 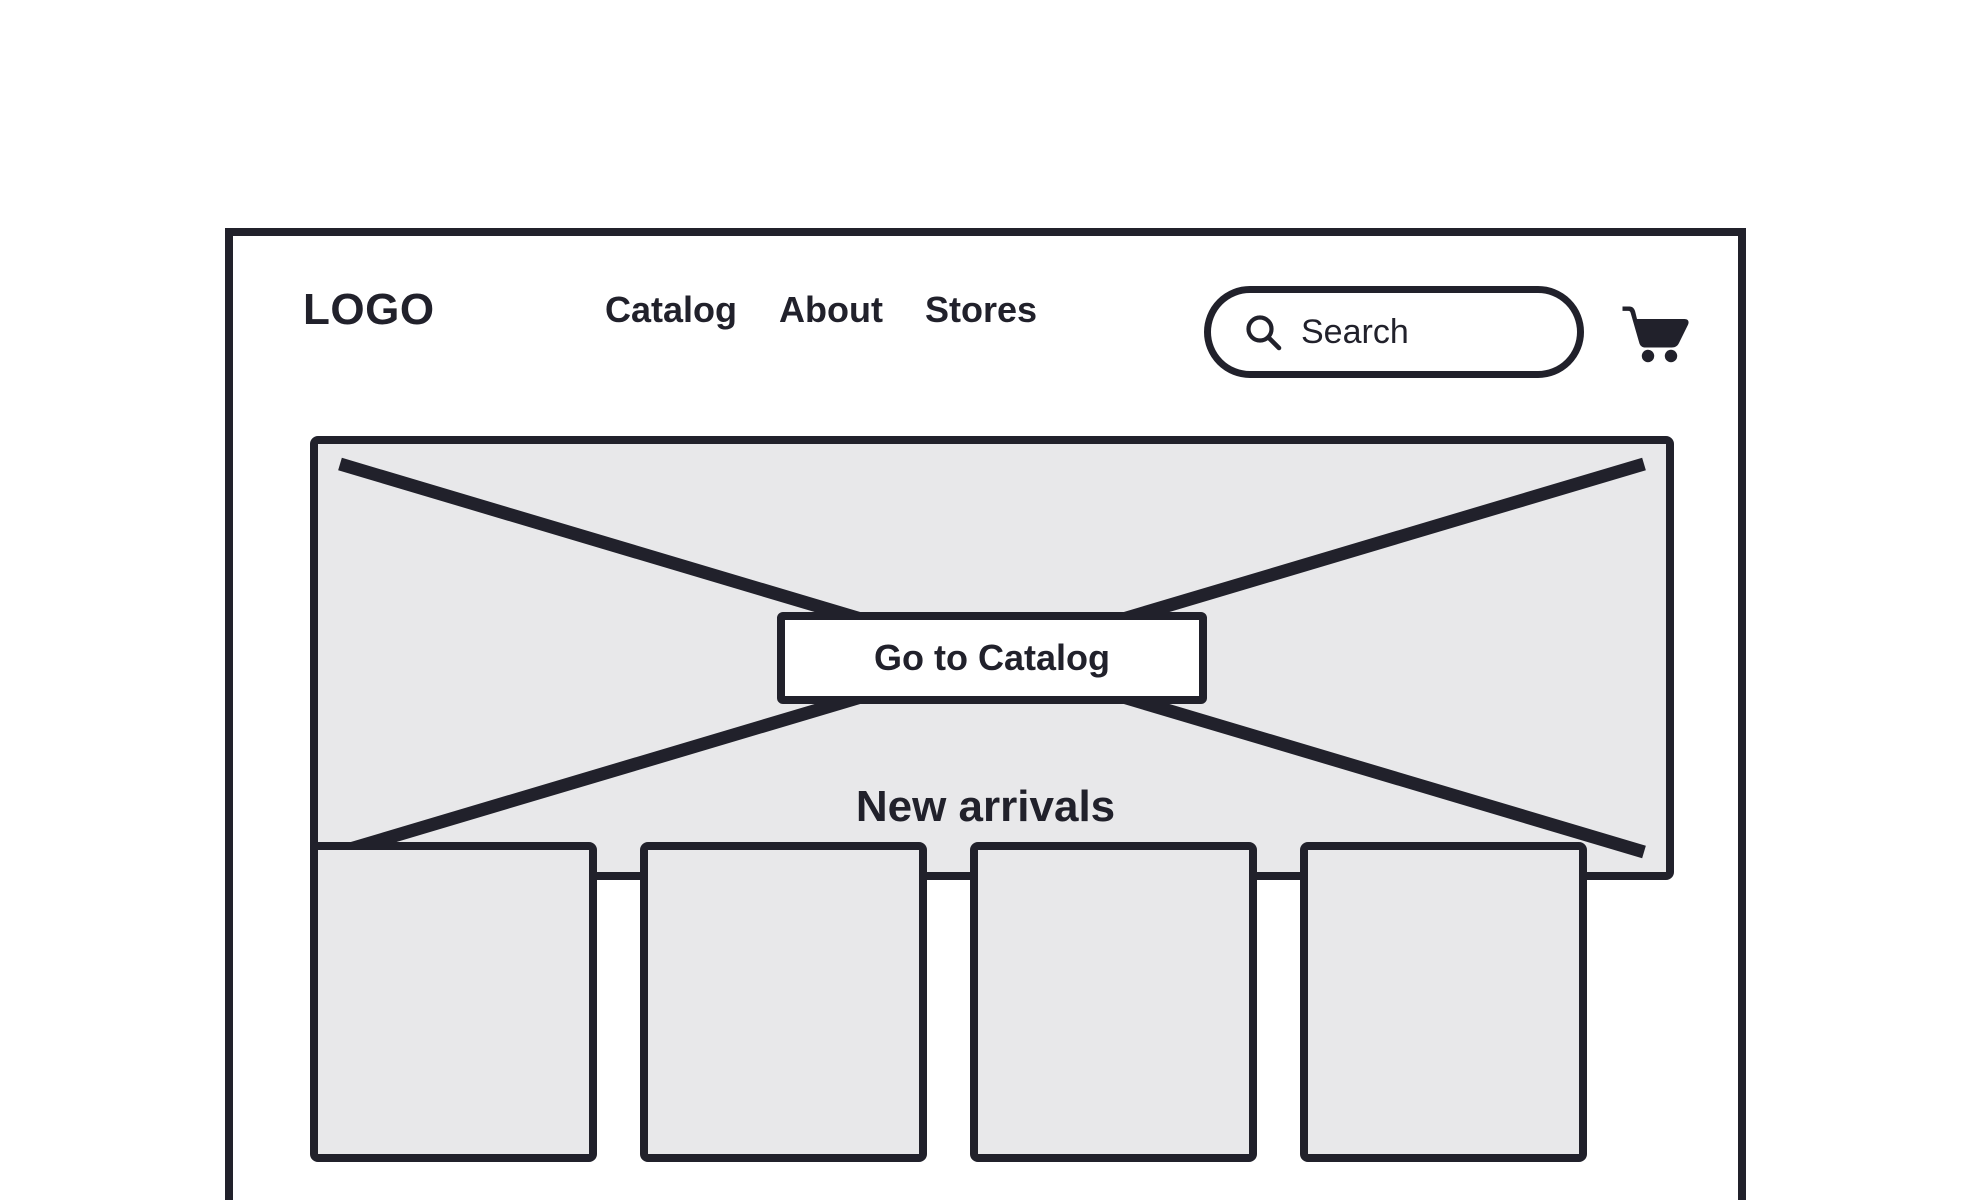 I want to click on search-input: Search, so click(x=1394, y=332).